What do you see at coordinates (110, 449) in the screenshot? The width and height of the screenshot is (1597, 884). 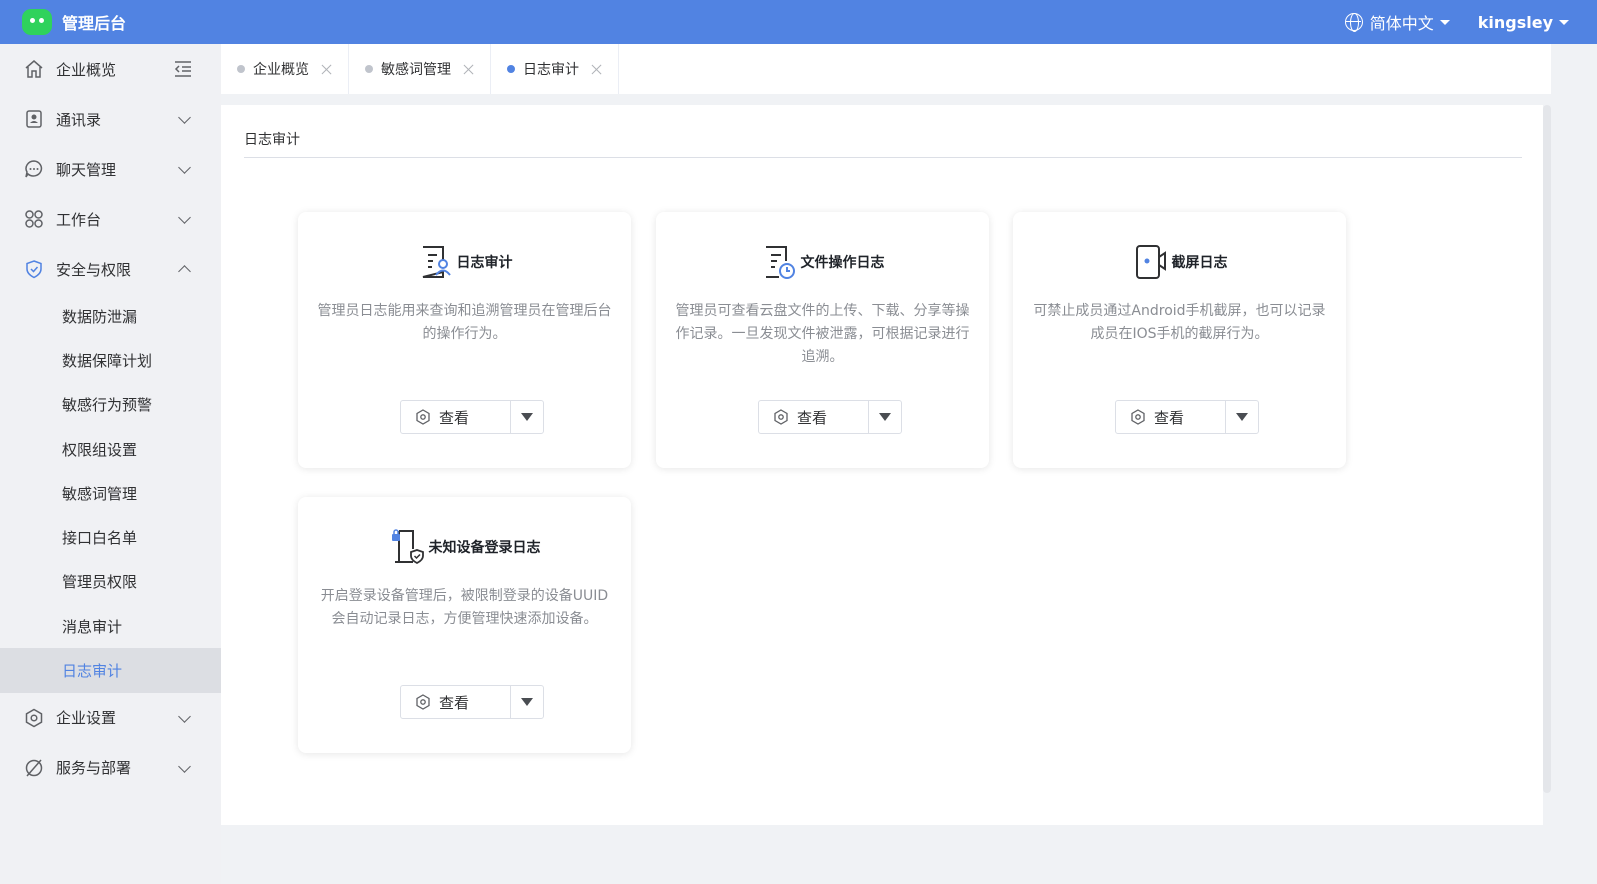 I see `sidebar-subitem-permission-group: 权限组设置` at bounding box center [110, 449].